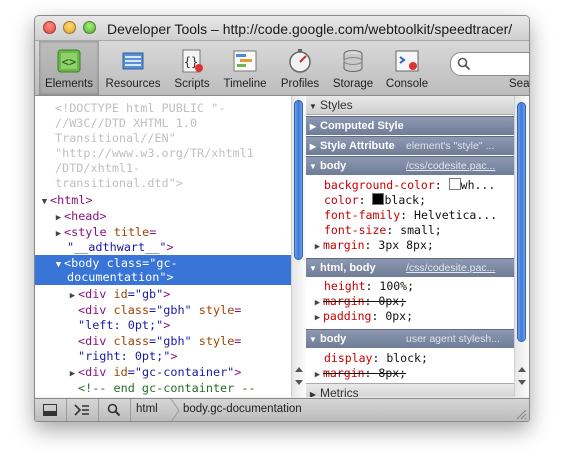 The width and height of the screenshot is (561, 467). Describe the element at coordinates (410, 125) in the screenshot. I see `computed-style-header: ▶ Computed Style` at that location.